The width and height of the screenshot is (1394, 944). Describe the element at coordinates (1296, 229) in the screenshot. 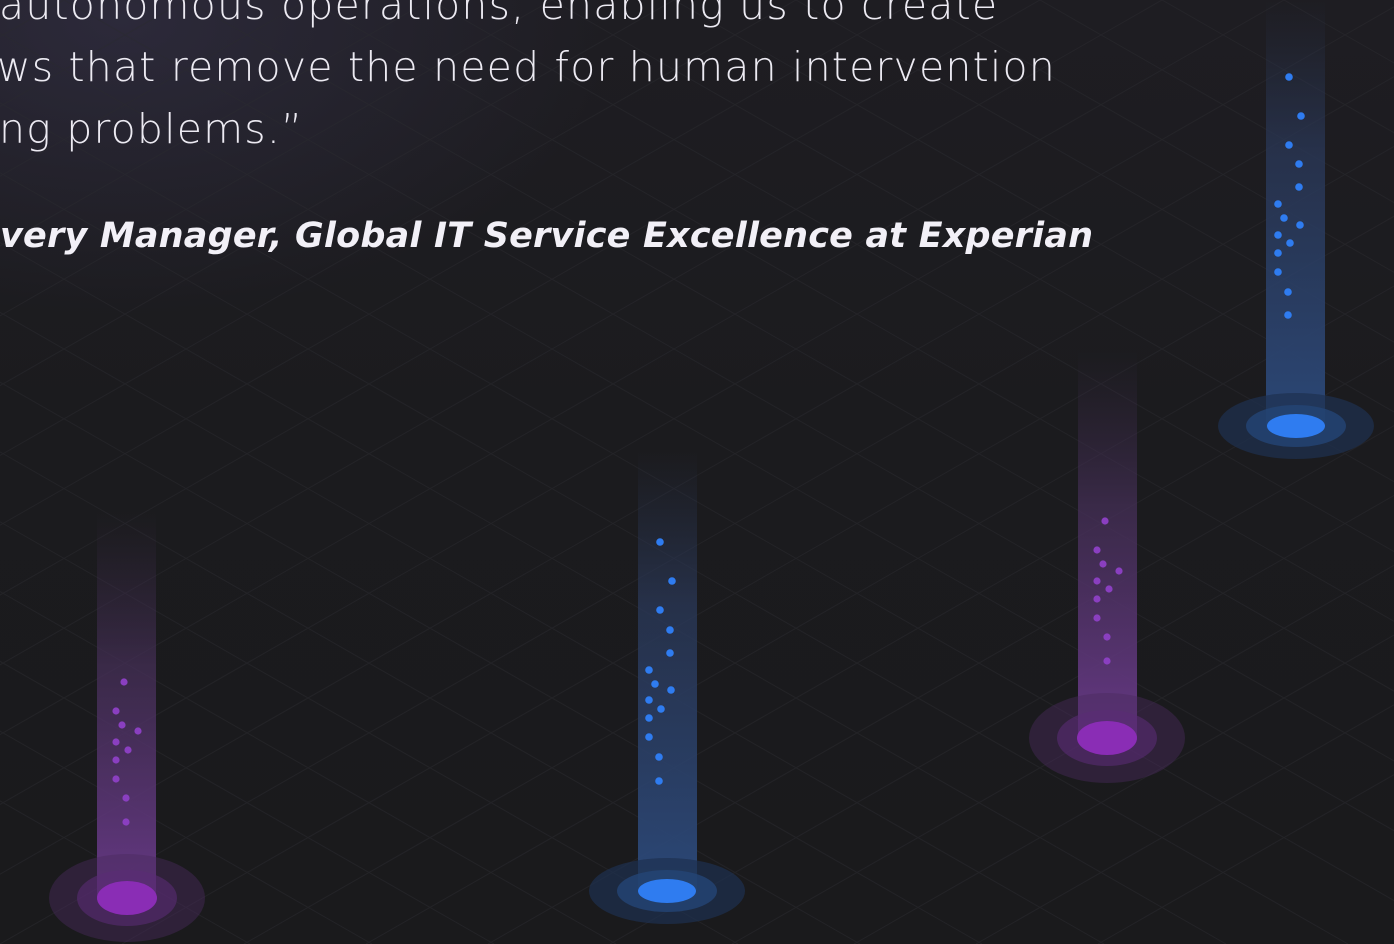

I see `beam-blue-top-right` at that location.